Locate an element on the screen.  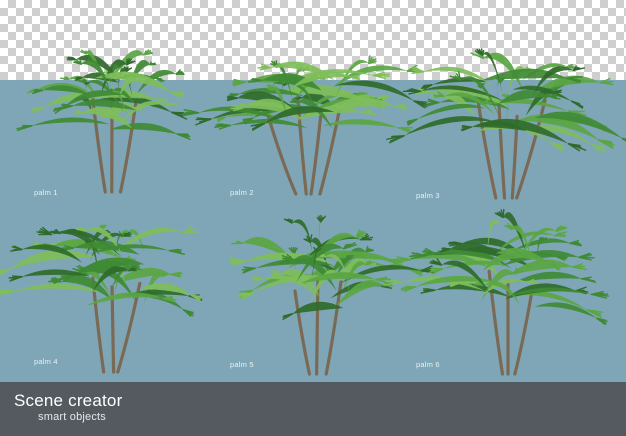
palm-label-1: palm 1 is located at coordinates (46, 192).